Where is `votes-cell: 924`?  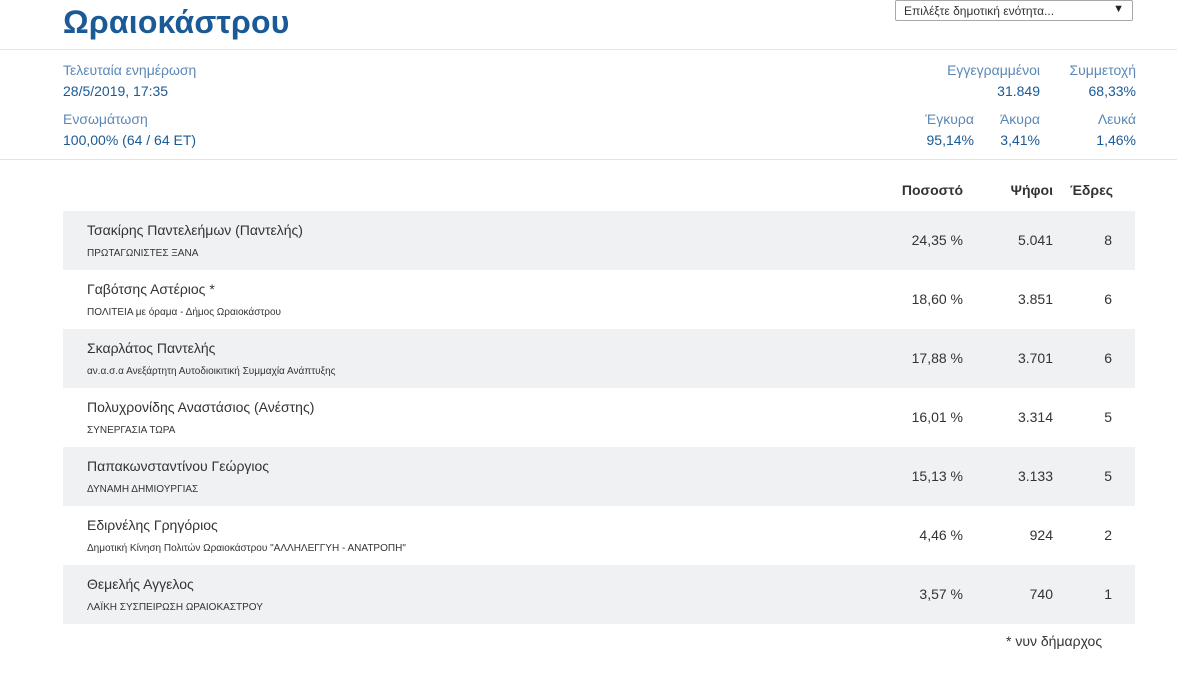 votes-cell: 924 is located at coordinates (1041, 535).